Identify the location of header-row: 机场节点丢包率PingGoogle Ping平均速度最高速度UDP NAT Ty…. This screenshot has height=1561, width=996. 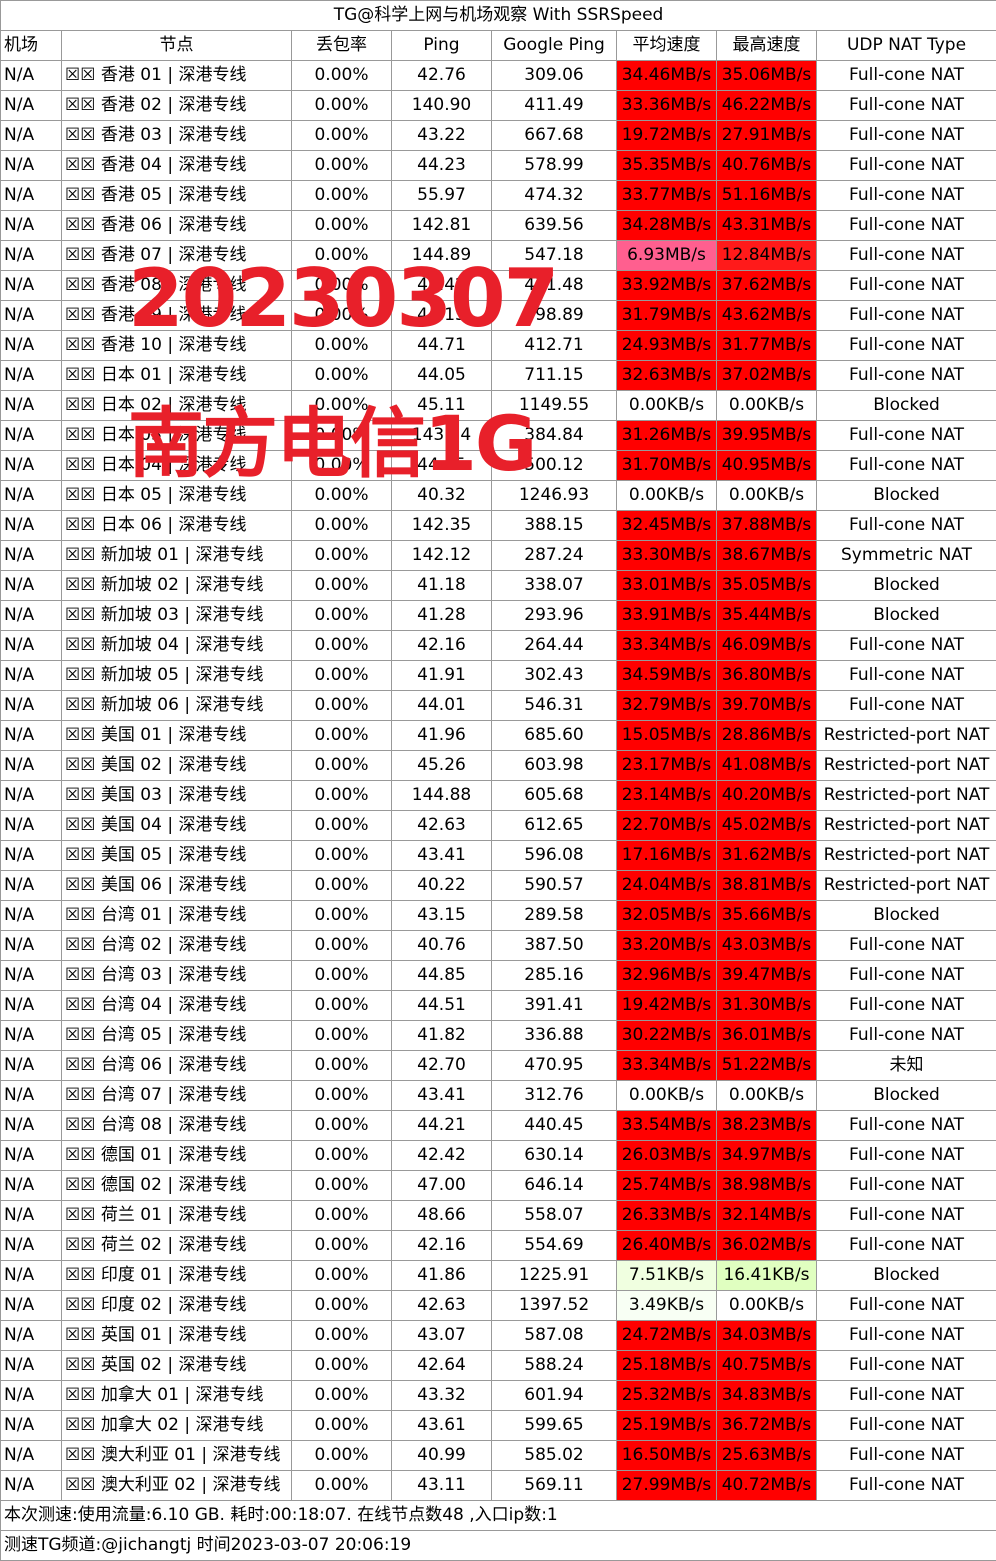
(498, 46).